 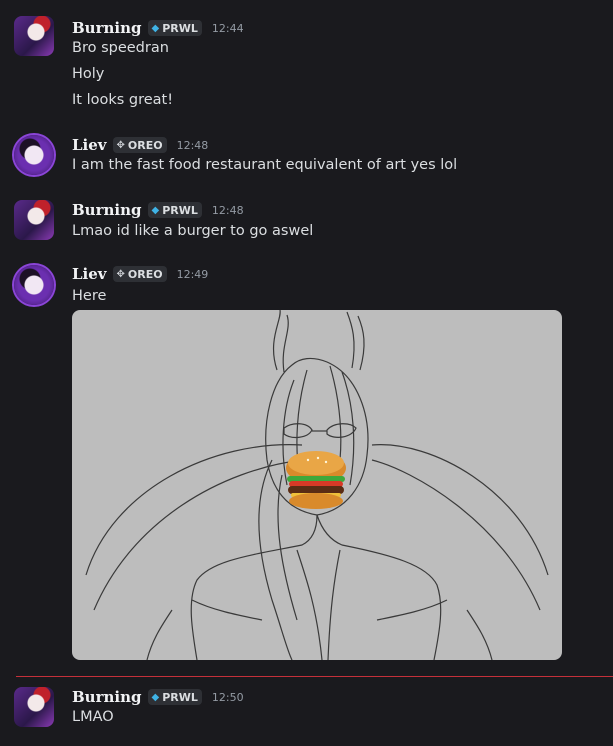 What do you see at coordinates (123, 100) in the screenshot?
I see `message-text: It looks great!` at bounding box center [123, 100].